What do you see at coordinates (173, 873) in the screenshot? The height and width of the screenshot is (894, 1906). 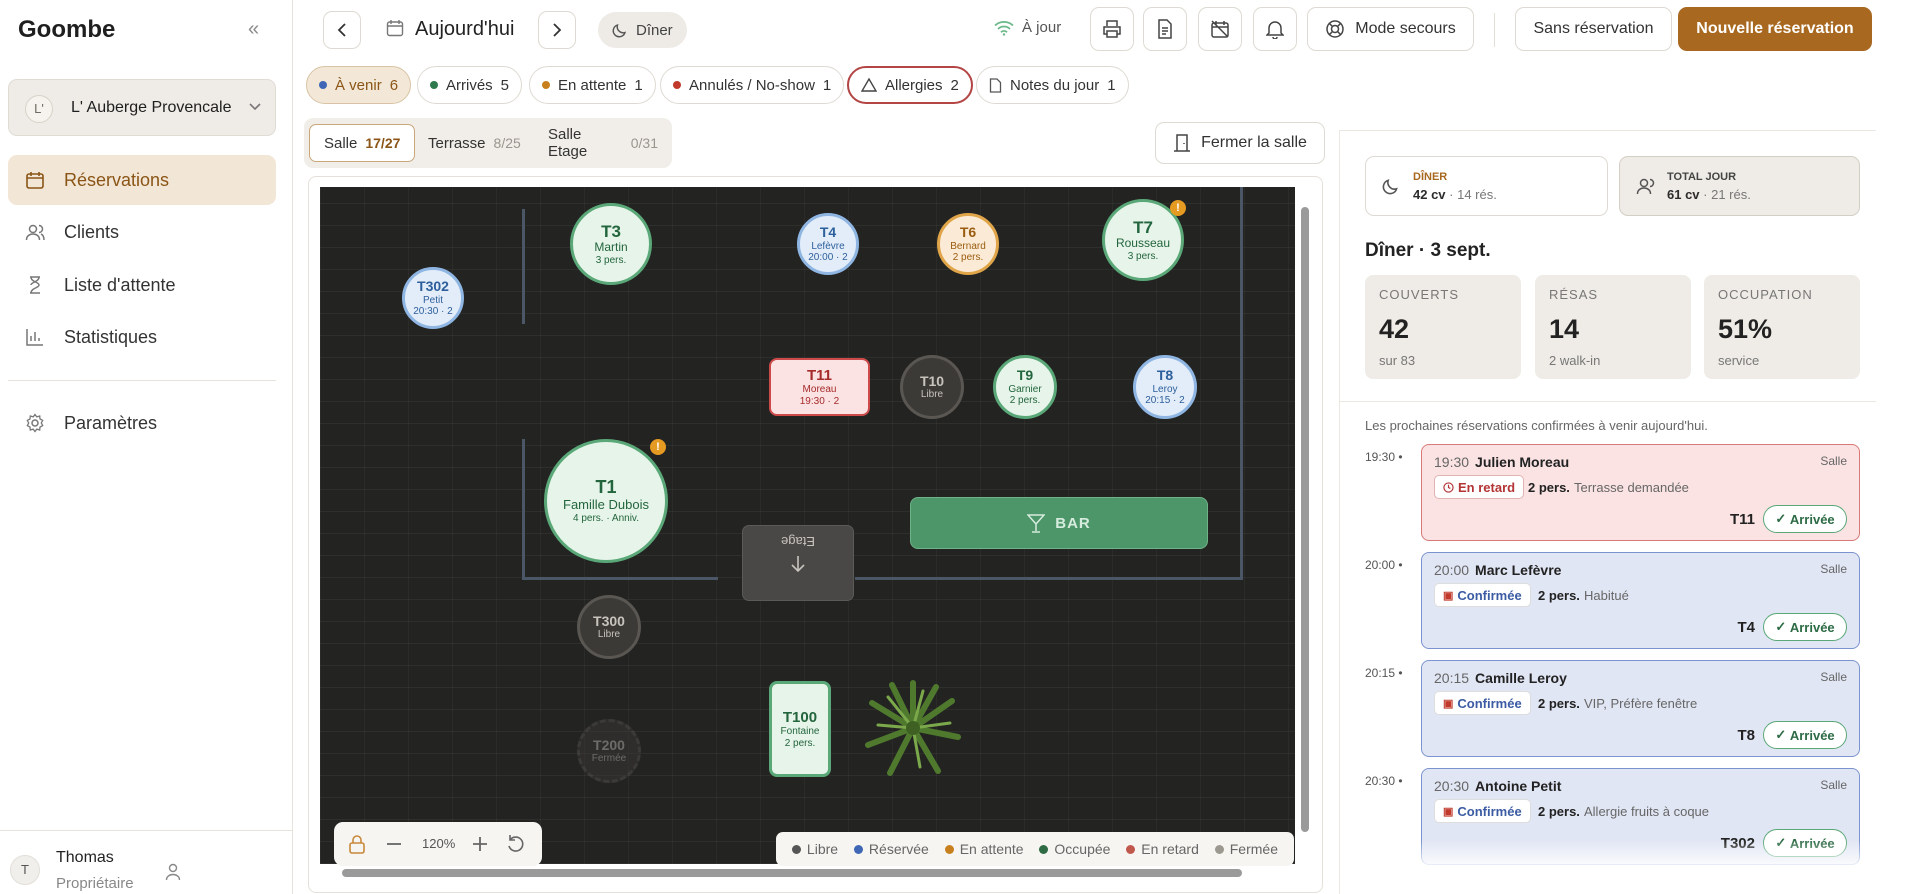 I see `profile-icon` at bounding box center [173, 873].